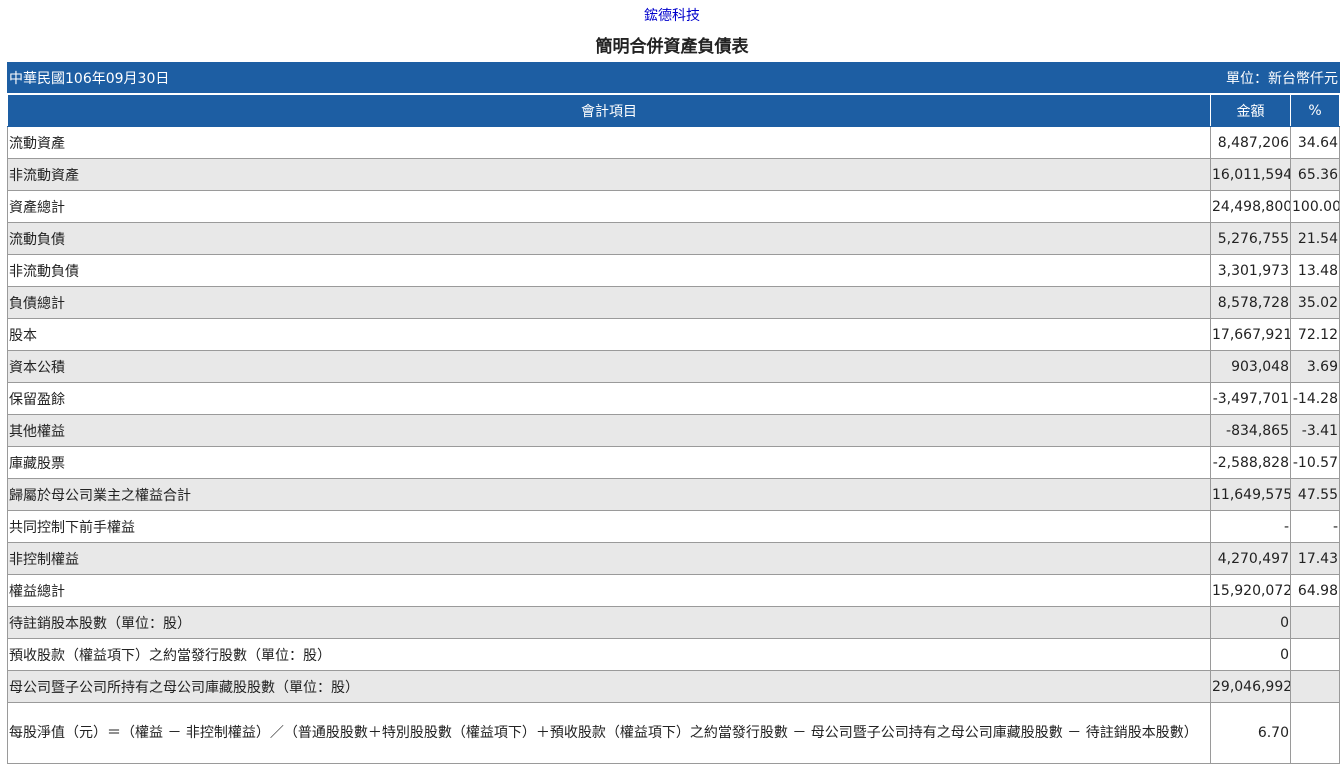 This screenshot has width=1344, height=770. What do you see at coordinates (1315, 174) in the screenshot?
I see `row-percent: 65.36` at bounding box center [1315, 174].